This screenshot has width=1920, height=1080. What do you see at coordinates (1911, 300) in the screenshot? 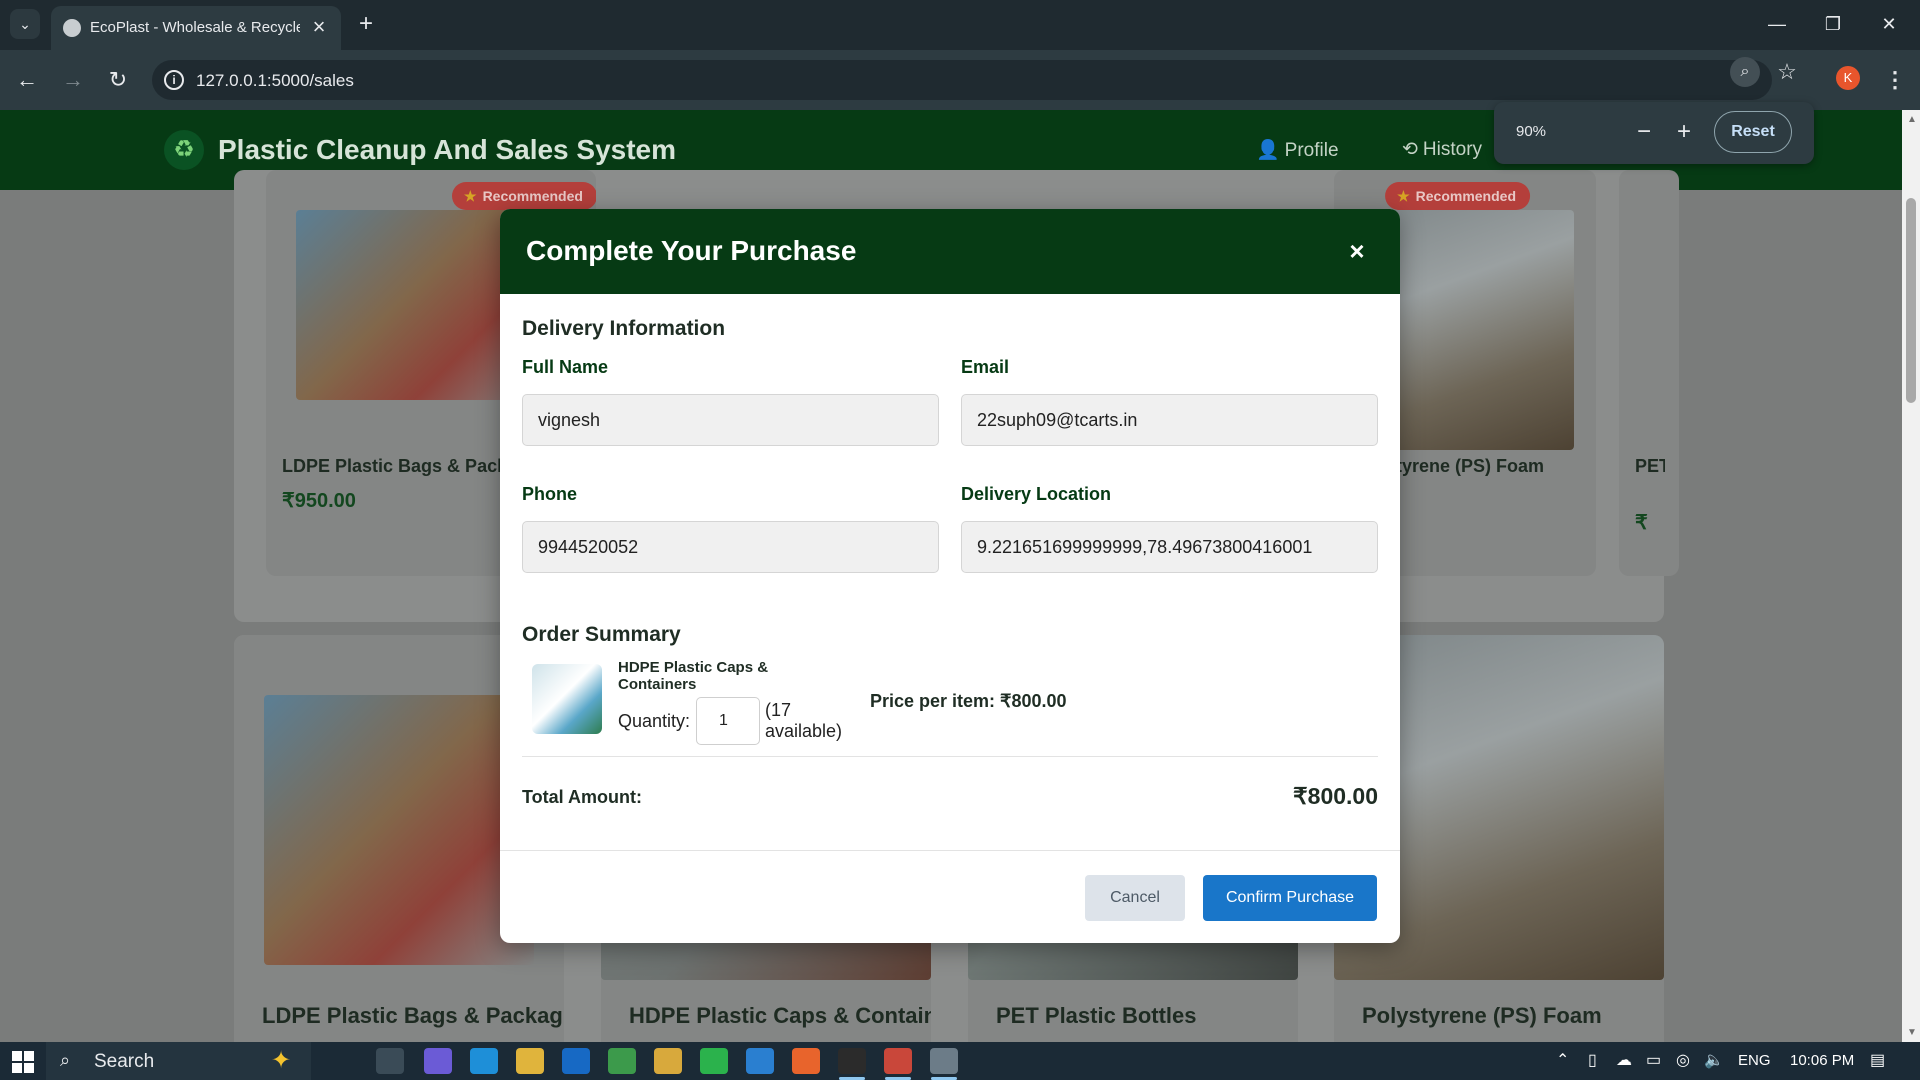
I see `scroll-thumb` at bounding box center [1911, 300].